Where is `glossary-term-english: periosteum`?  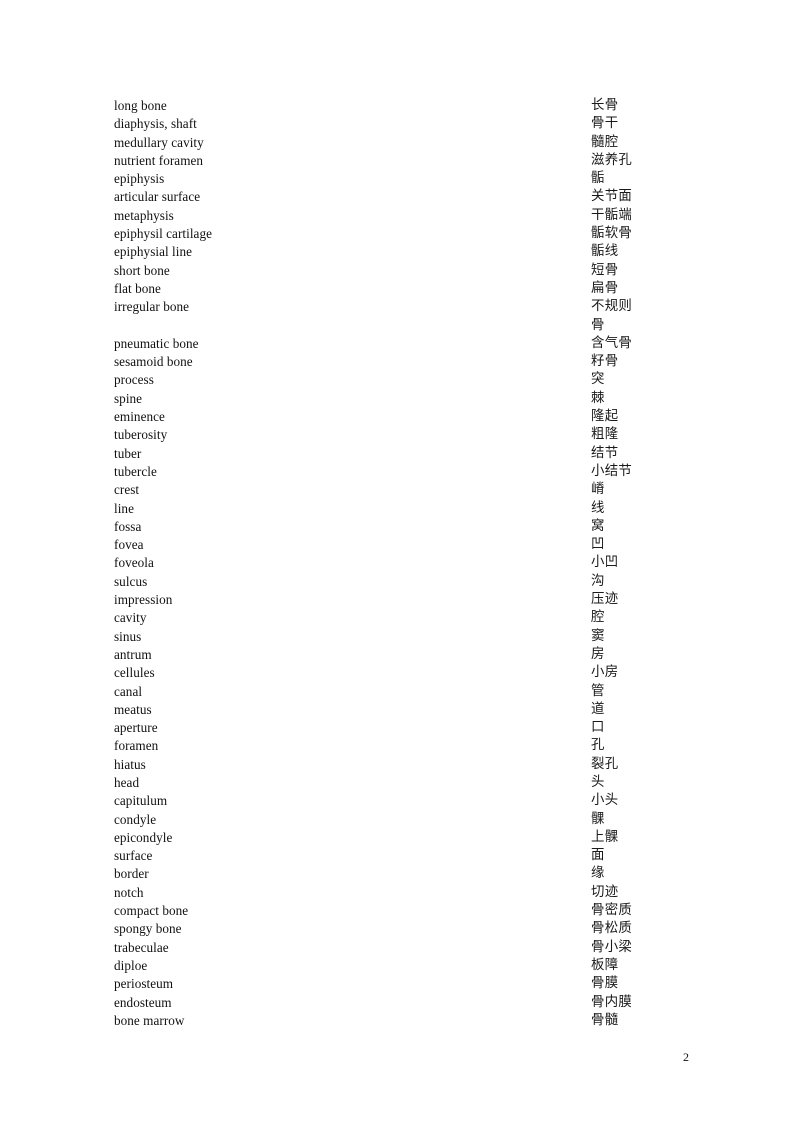
glossary-term-english: periosteum is located at coordinates (144, 984).